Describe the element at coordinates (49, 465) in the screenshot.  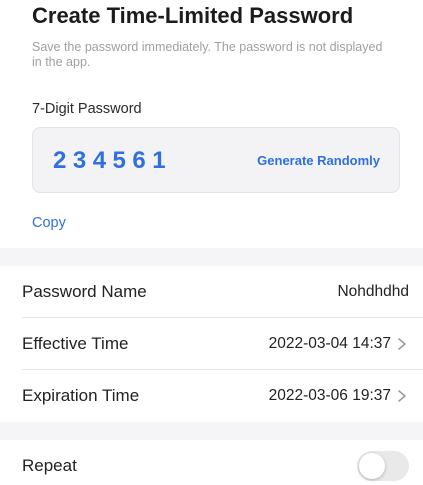
I see `repeat-label: Repeat` at that location.